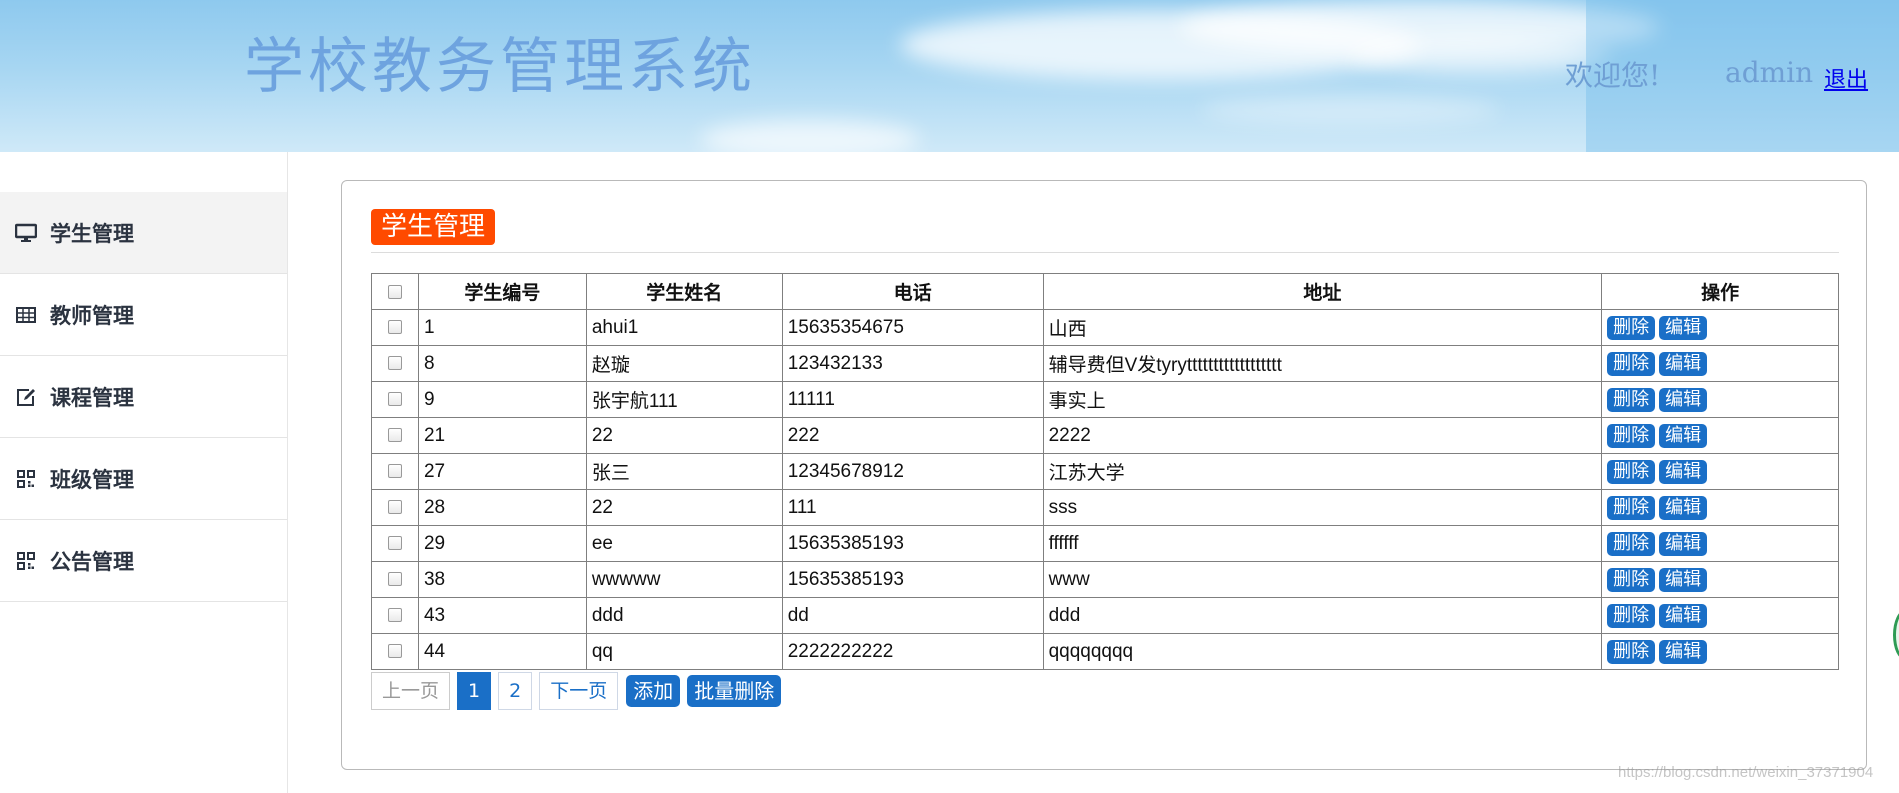 The width and height of the screenshot is (1899, 793). I want to click on cell-id: 28, so click(502, 507).